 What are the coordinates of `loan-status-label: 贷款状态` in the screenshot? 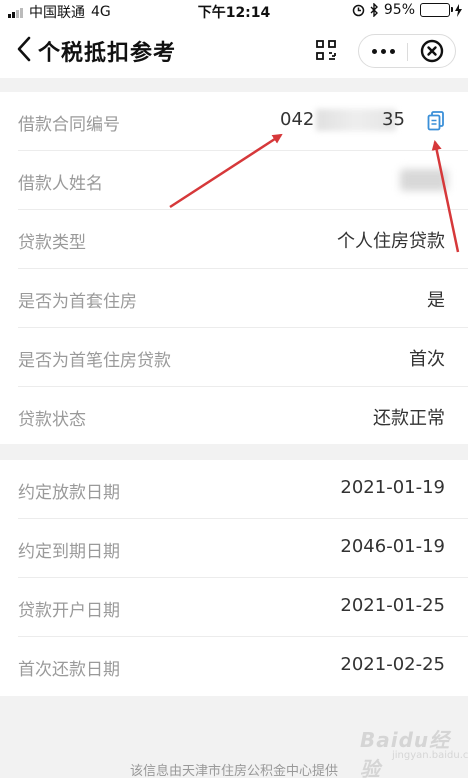 It's located at (52, 420).